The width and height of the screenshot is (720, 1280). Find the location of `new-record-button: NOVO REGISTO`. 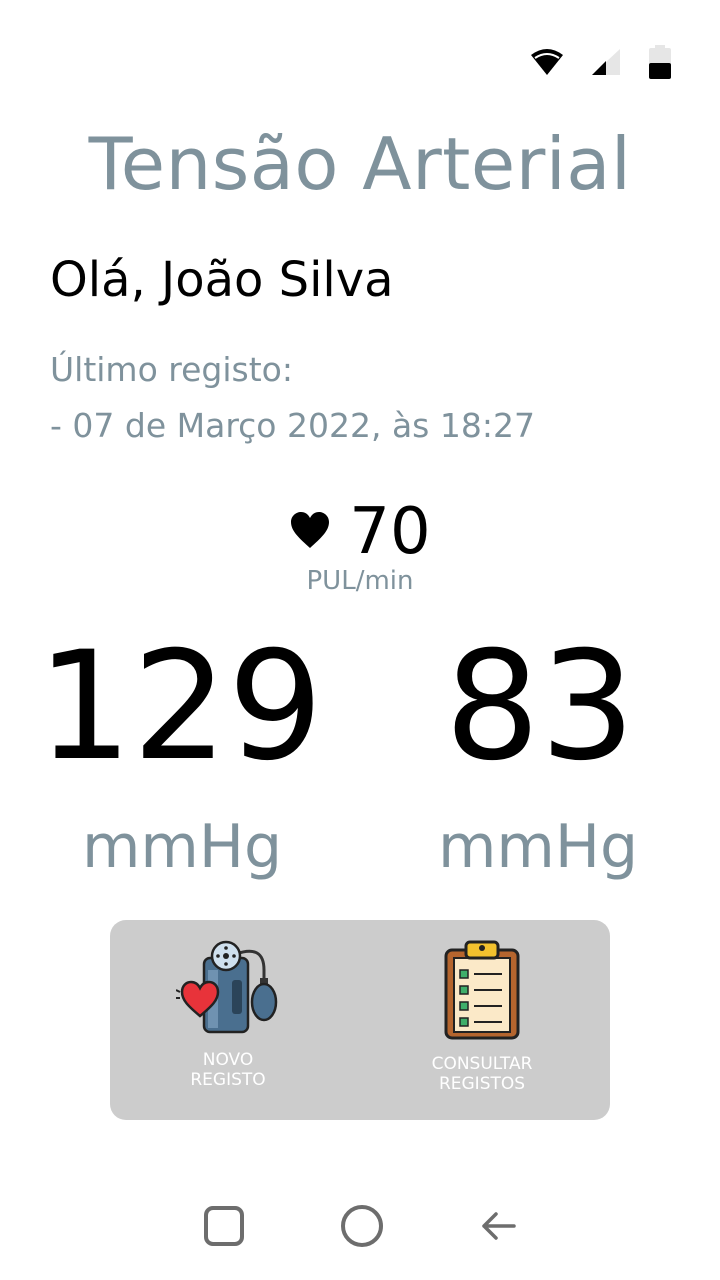

new-record-button: NOVO REGISTO is located at coordinates (228, 1025).